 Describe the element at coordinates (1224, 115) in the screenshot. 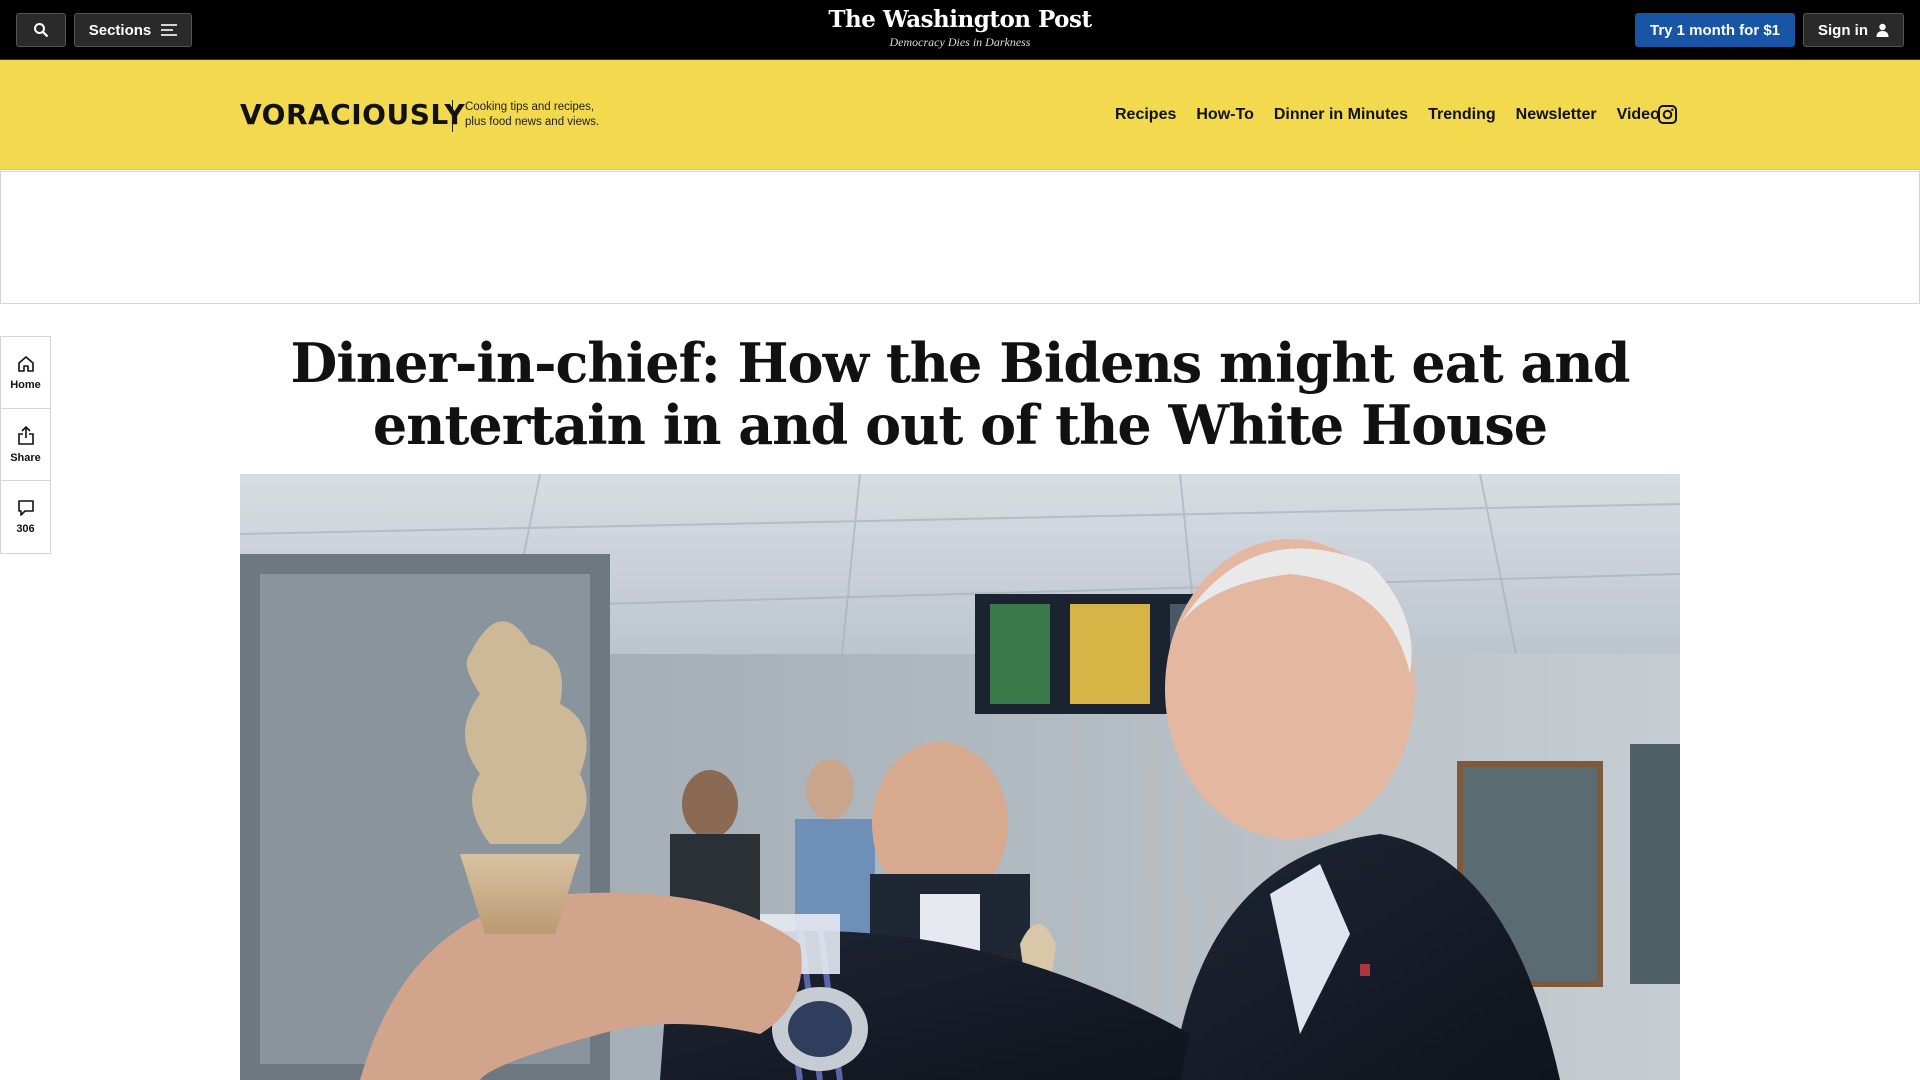

I see `nav-how-to: How-To` at that location.